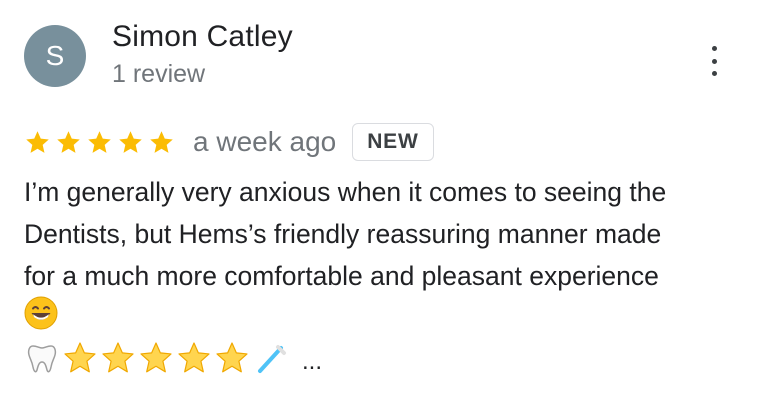  Describe the element at coordinates (714, 61) in the screenshot. I see `more-options-icon` at that location.